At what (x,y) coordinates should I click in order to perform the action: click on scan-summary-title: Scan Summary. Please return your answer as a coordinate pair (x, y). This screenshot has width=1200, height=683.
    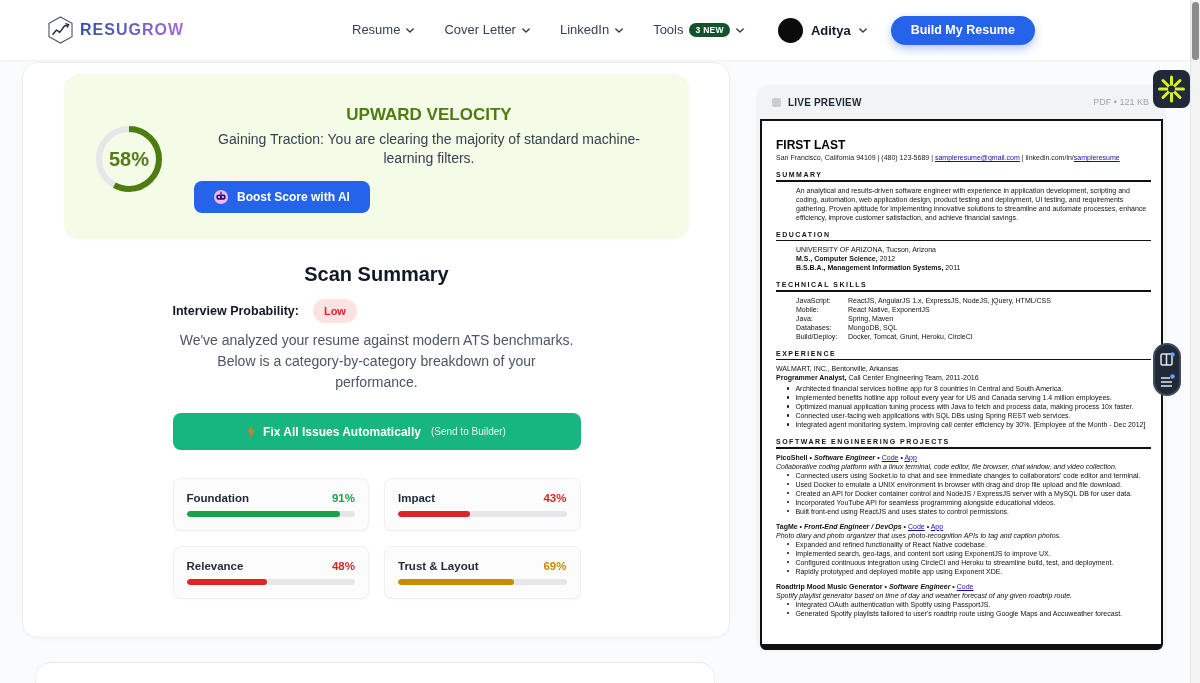
    Looking at the image, I should click on (376, 274).